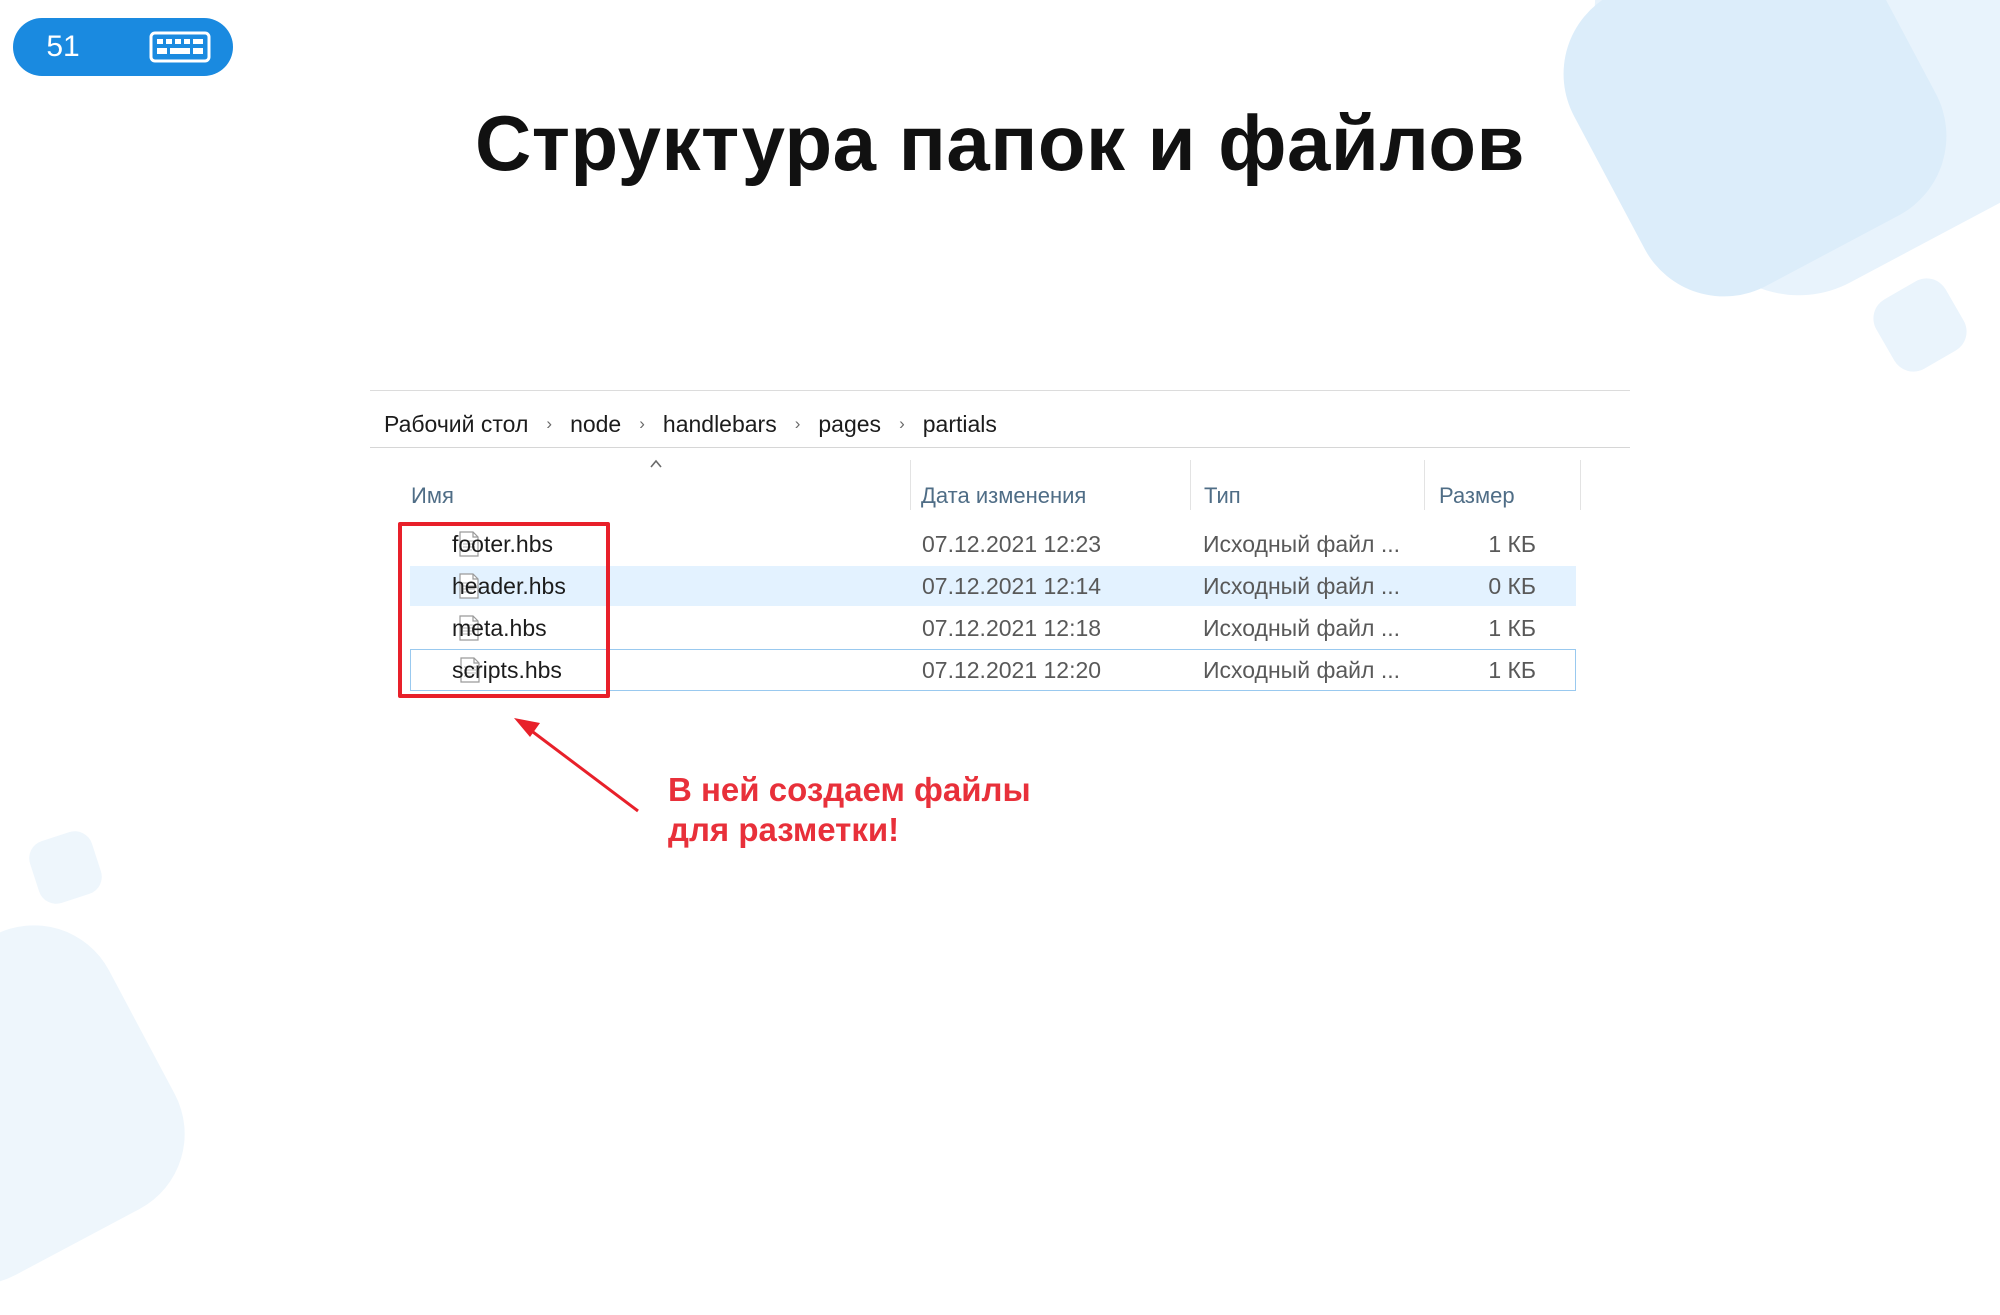 The image size is (2000, 1315). What do you see at coordinates (1000, 447) in the screenshot?
I see `breadcrumb-divider` at bounding box center [1000, 447].